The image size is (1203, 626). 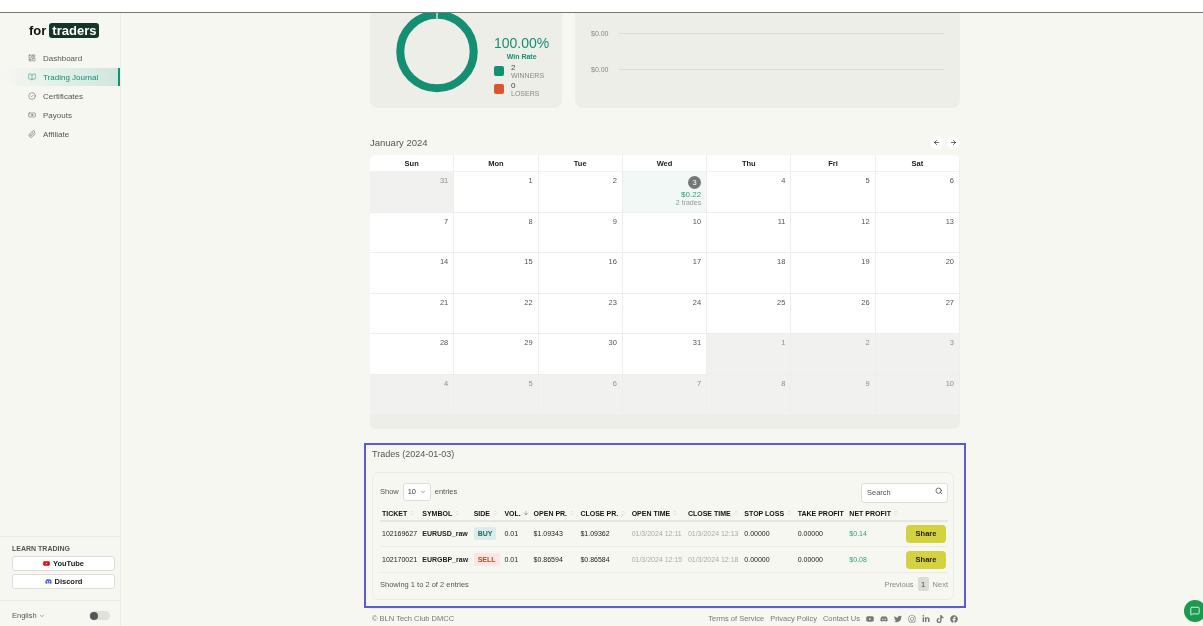 What do you see at coordinates (32, 77) in the screenshot?
I see `book-icon` at bounding box center [32, 77].